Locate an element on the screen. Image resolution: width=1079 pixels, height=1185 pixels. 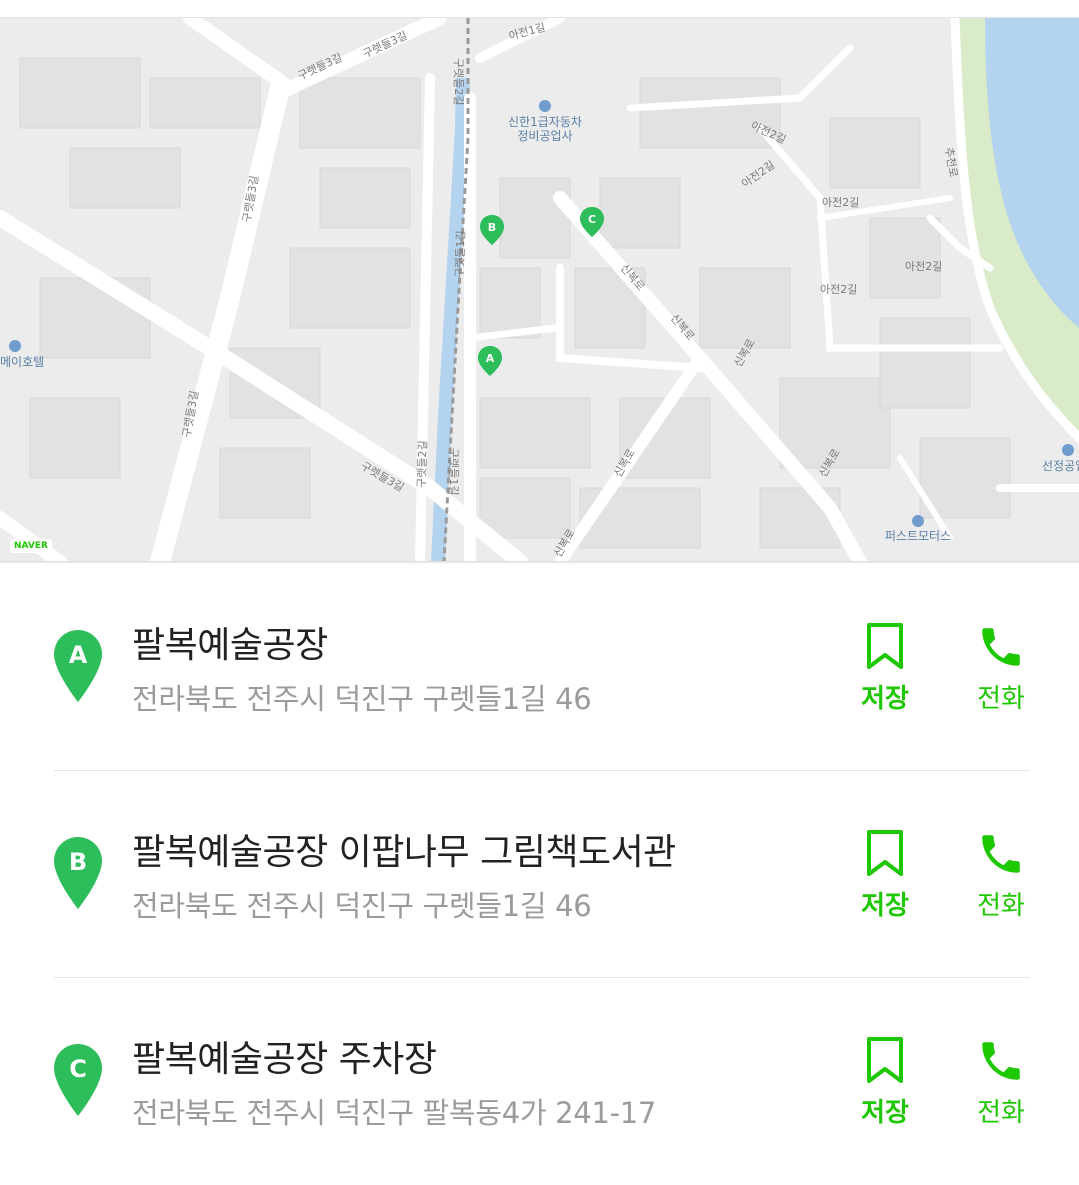
road-label: 구렛들3길 is located at coordinates (385, 45).